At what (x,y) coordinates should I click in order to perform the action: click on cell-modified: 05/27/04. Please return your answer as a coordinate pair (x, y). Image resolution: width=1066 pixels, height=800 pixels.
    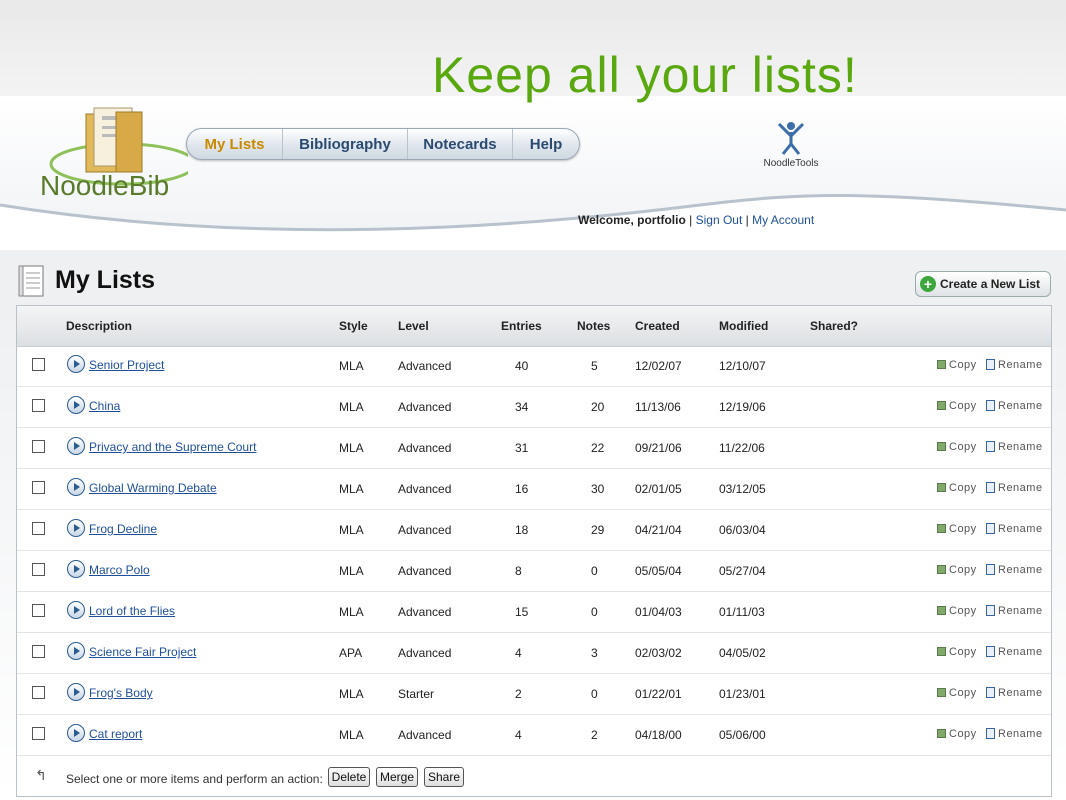
    Looking at the image, I should click on (742, 571).